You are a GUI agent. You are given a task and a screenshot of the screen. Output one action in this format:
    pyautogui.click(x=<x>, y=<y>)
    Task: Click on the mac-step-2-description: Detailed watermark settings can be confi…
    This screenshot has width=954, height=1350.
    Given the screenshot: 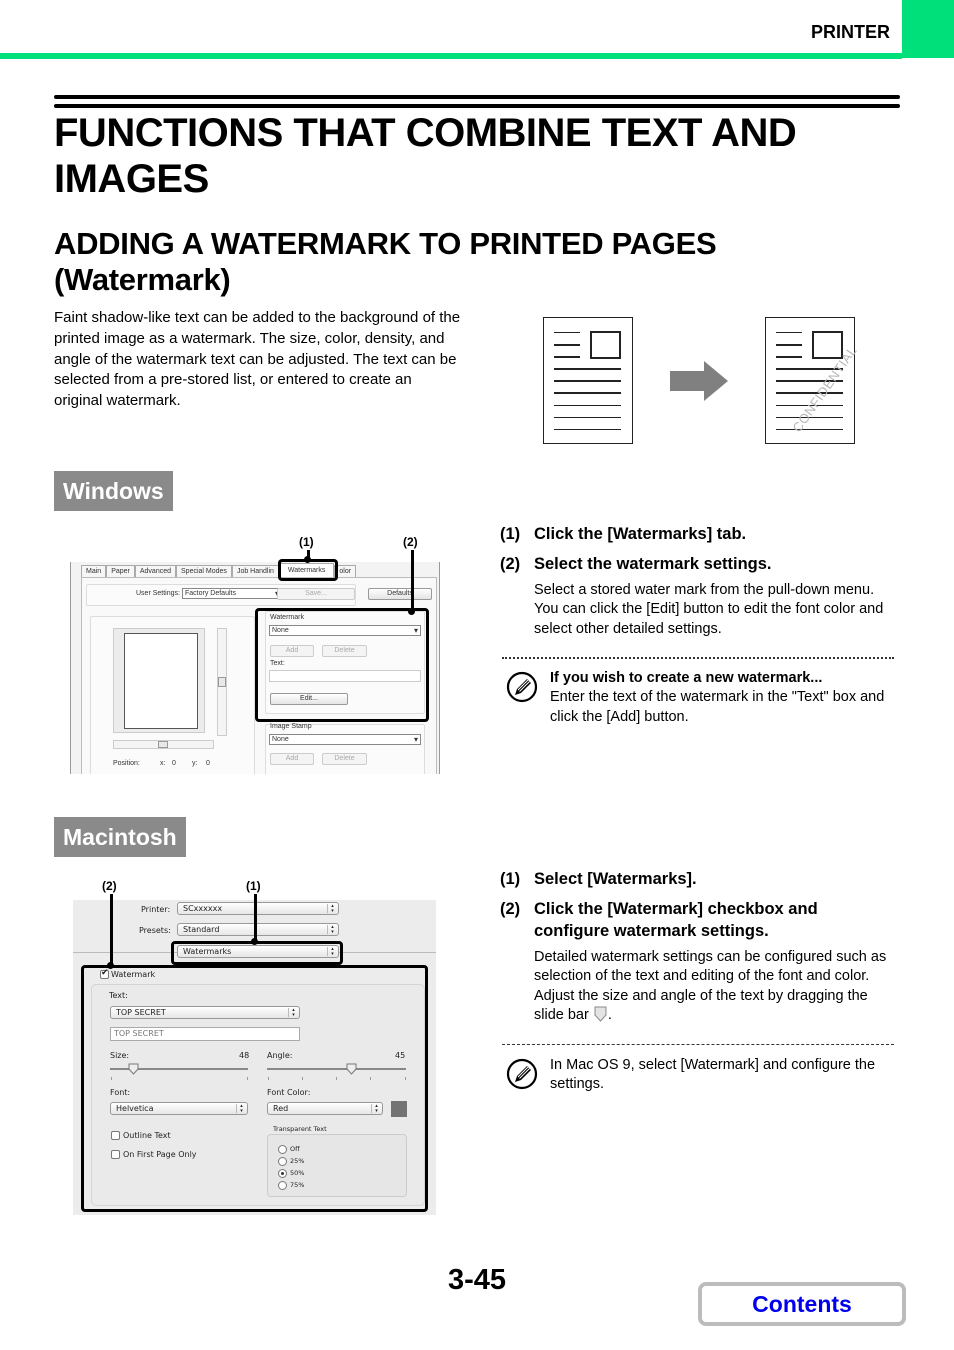 What is the action you would take?
    pyautogui.click(x=710, y=986)
    